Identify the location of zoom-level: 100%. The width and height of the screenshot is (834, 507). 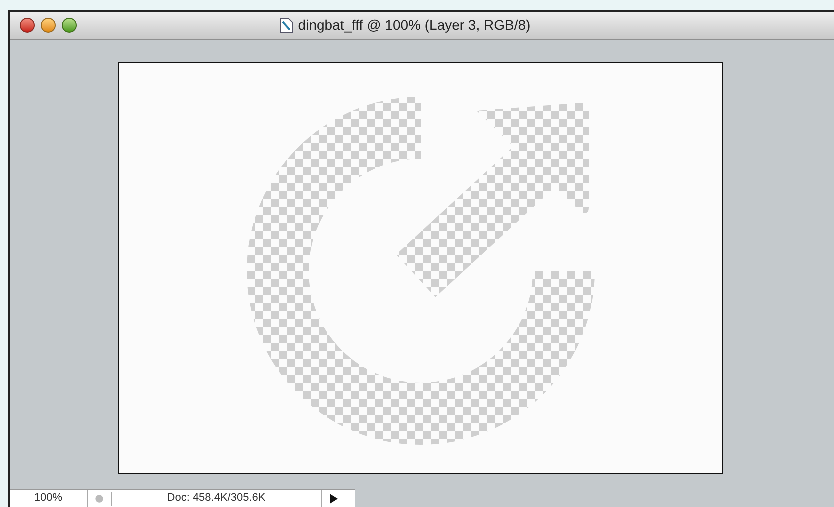
(49, 498).